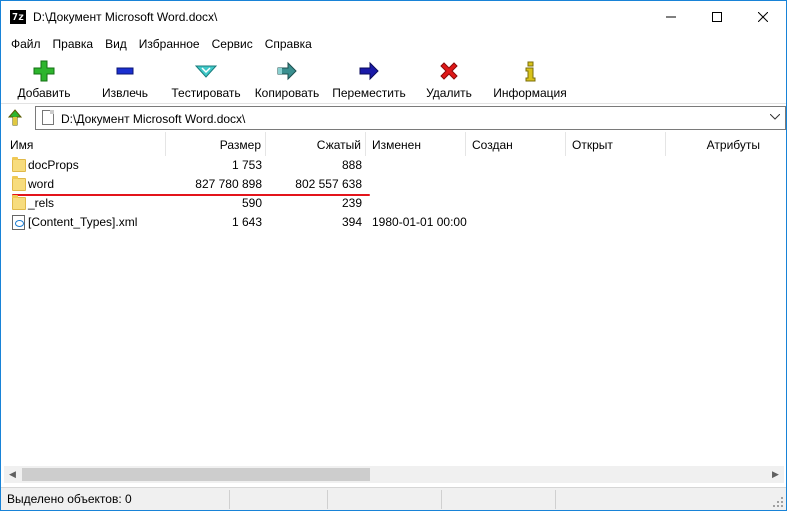 The height and width of the screenshot is (511, 787). Describe the element at coordinates (328, 184) in the screenshot. I see `file-packed-size: 802 557 638` at that location.